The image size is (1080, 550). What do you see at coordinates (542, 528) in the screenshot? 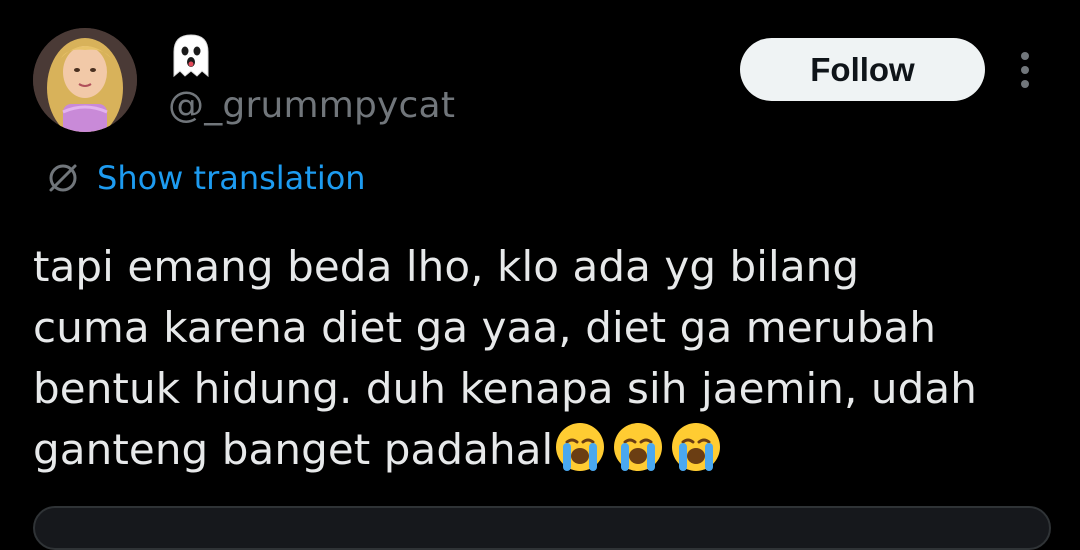
I see `embedded-card` at bounding box center [542, 528].